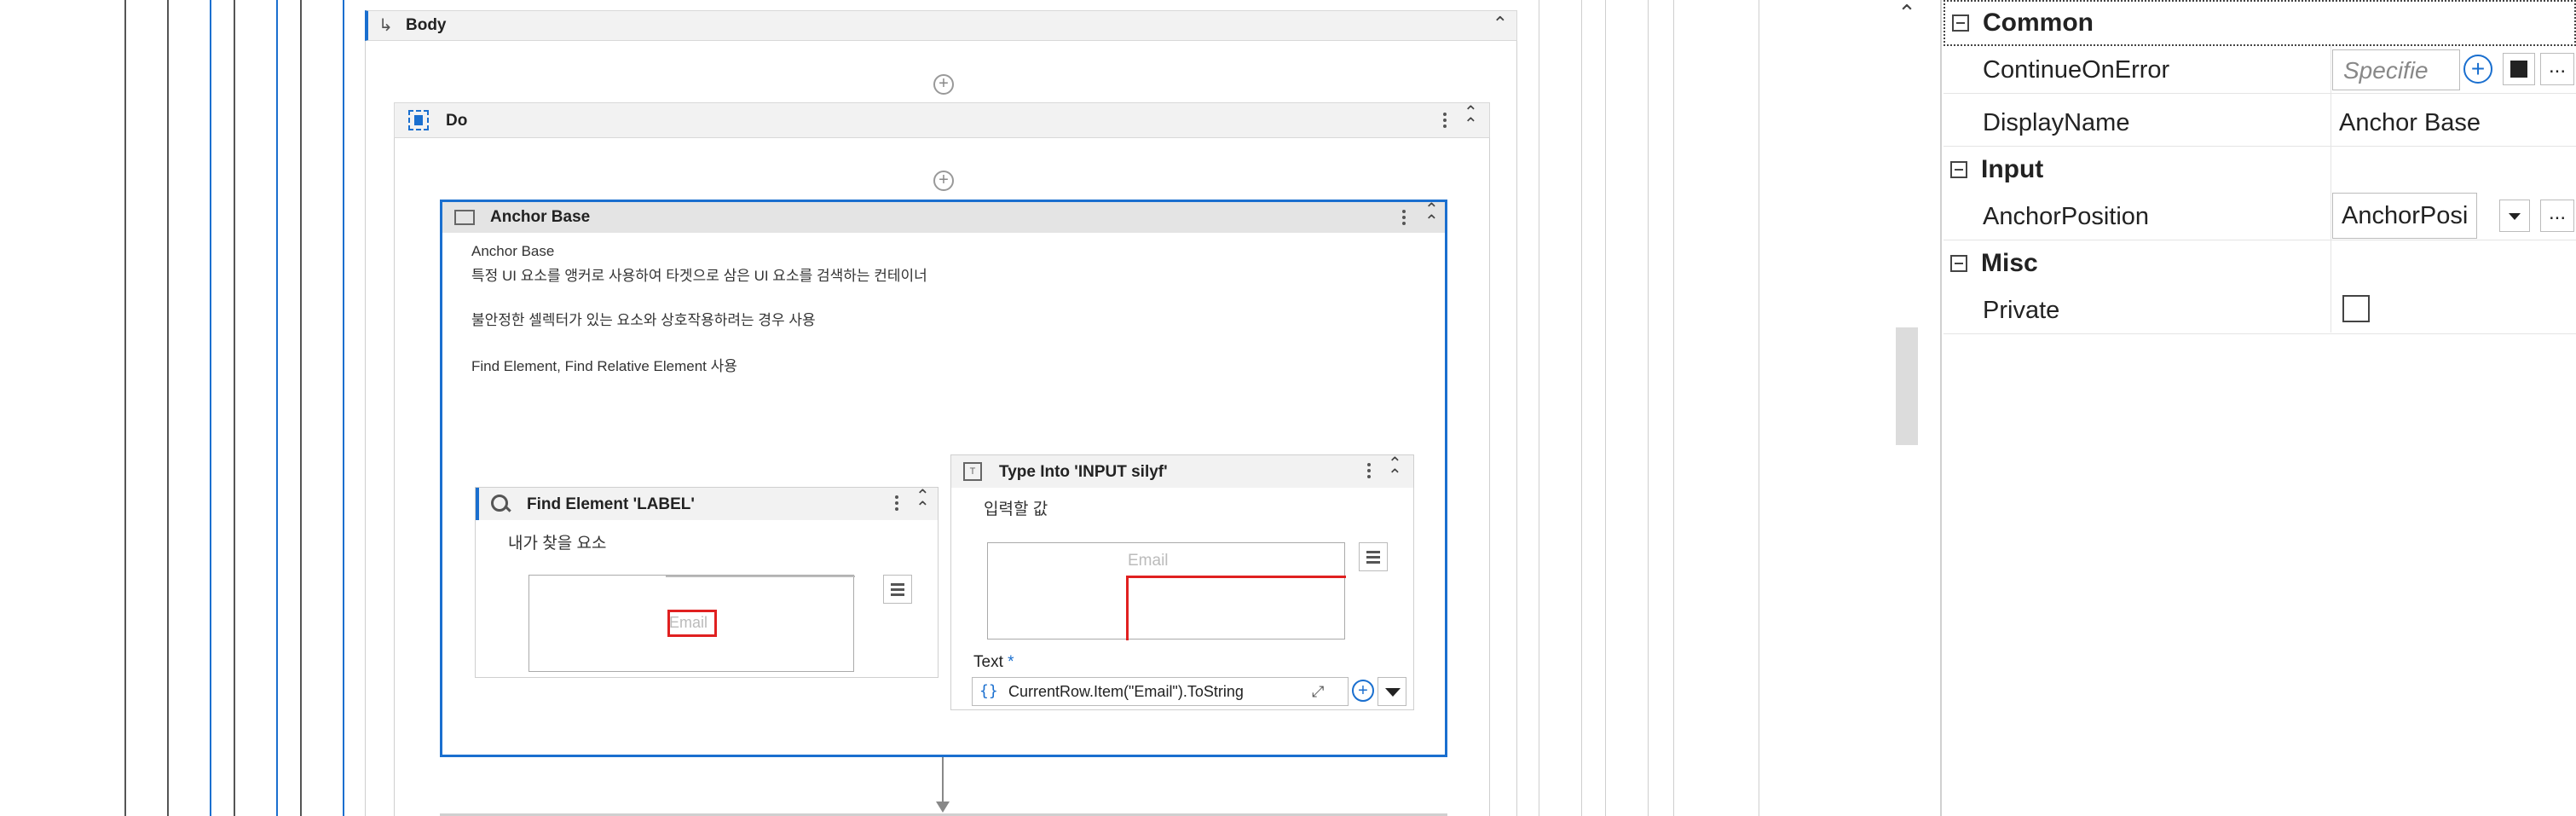  Describe the element at coordinates (507, 508) in the screenshot. I see `search-icon-handle` at that location.